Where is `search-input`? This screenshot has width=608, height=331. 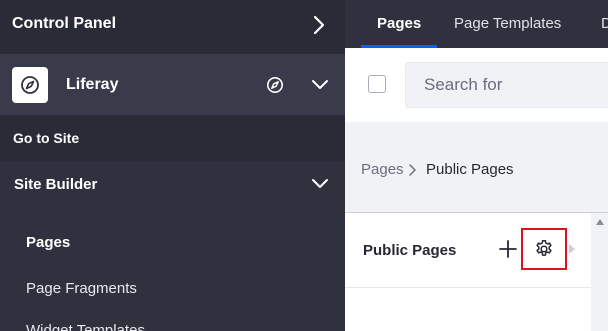 search-input is located at coordinates (506, 85).